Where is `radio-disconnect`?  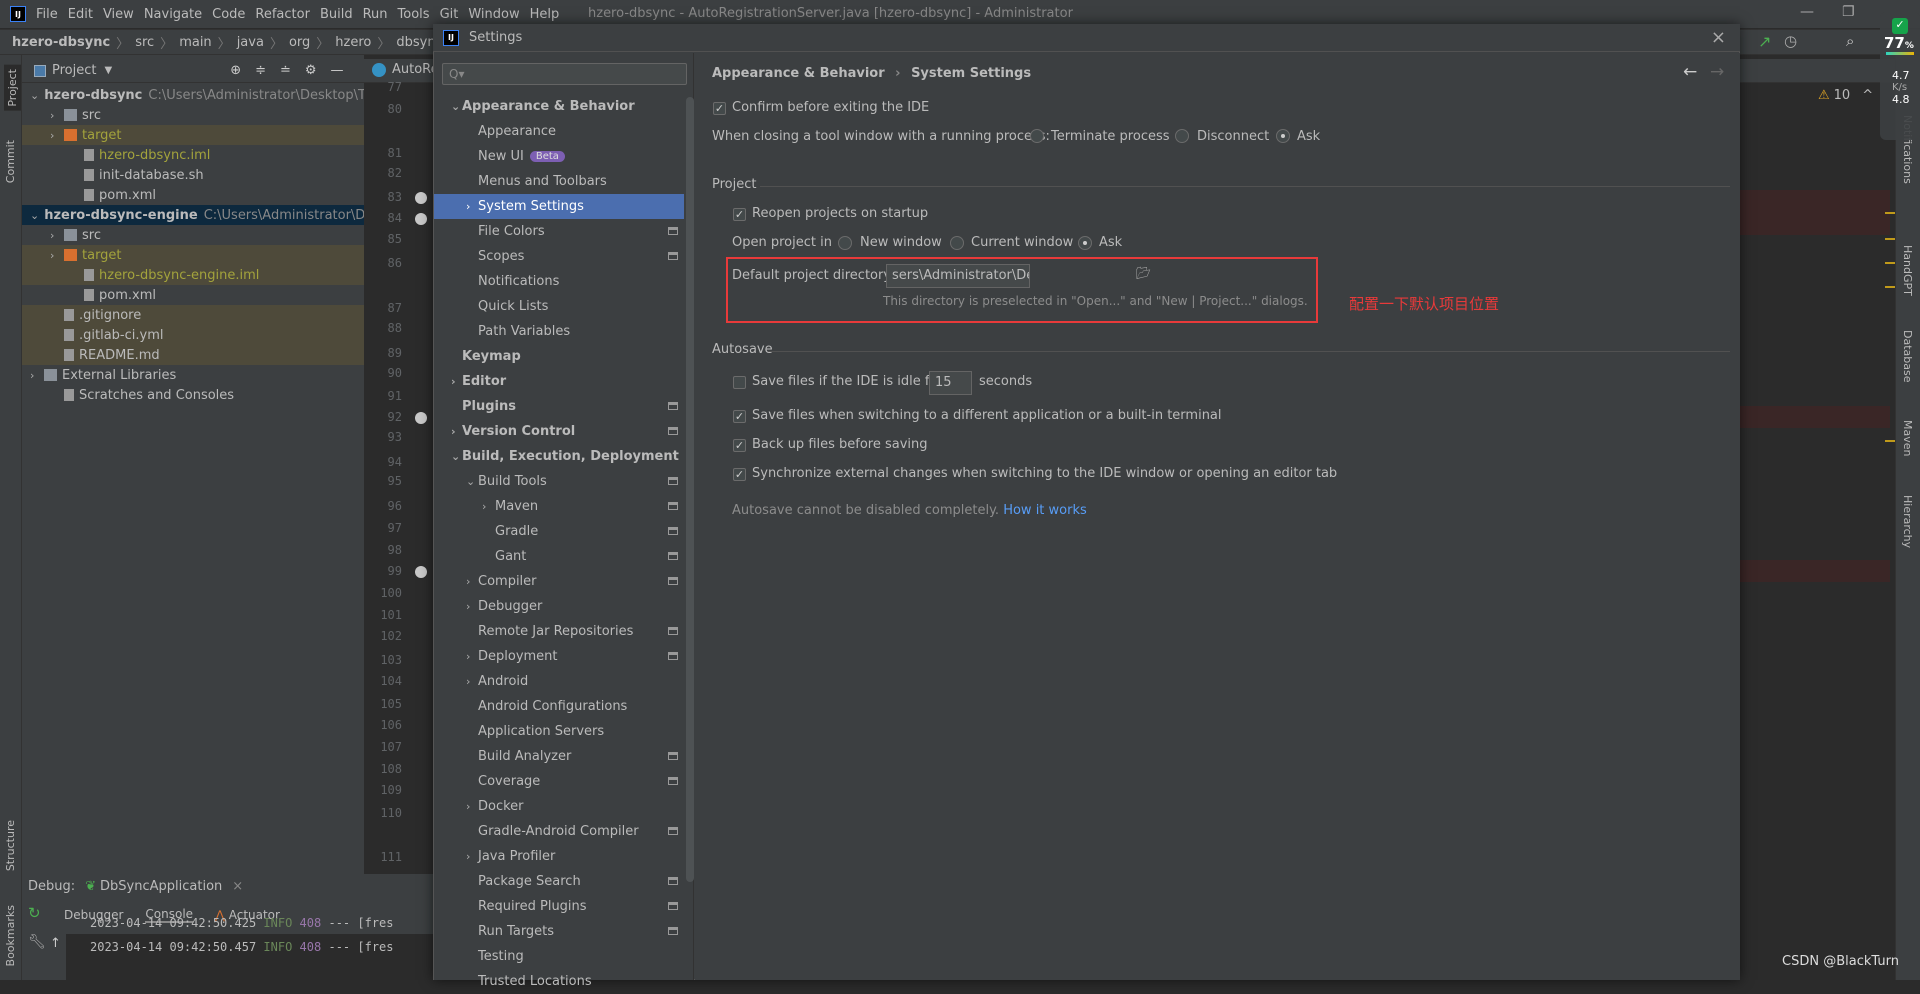 radio-disconnect is located at coordinates (1182, 136).